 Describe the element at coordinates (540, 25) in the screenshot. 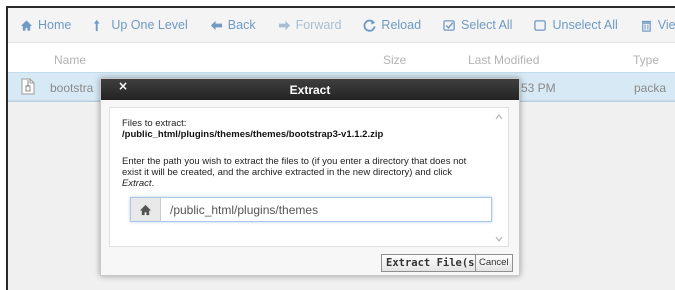

I see `empty-box-icon` at that location.